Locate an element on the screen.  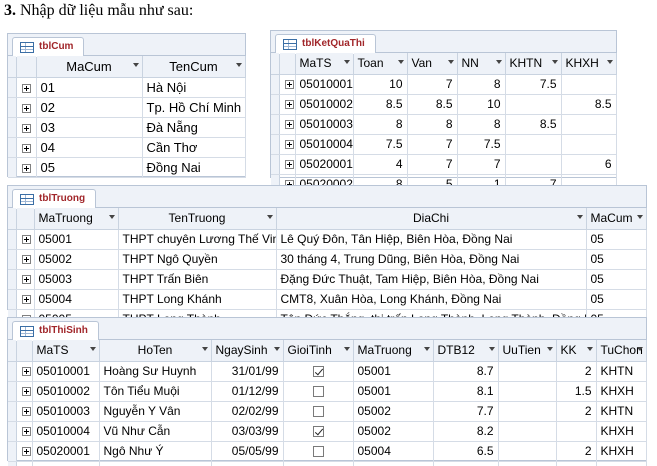
cell-MaTS: 05010002 is located at coordinates (66, 391).